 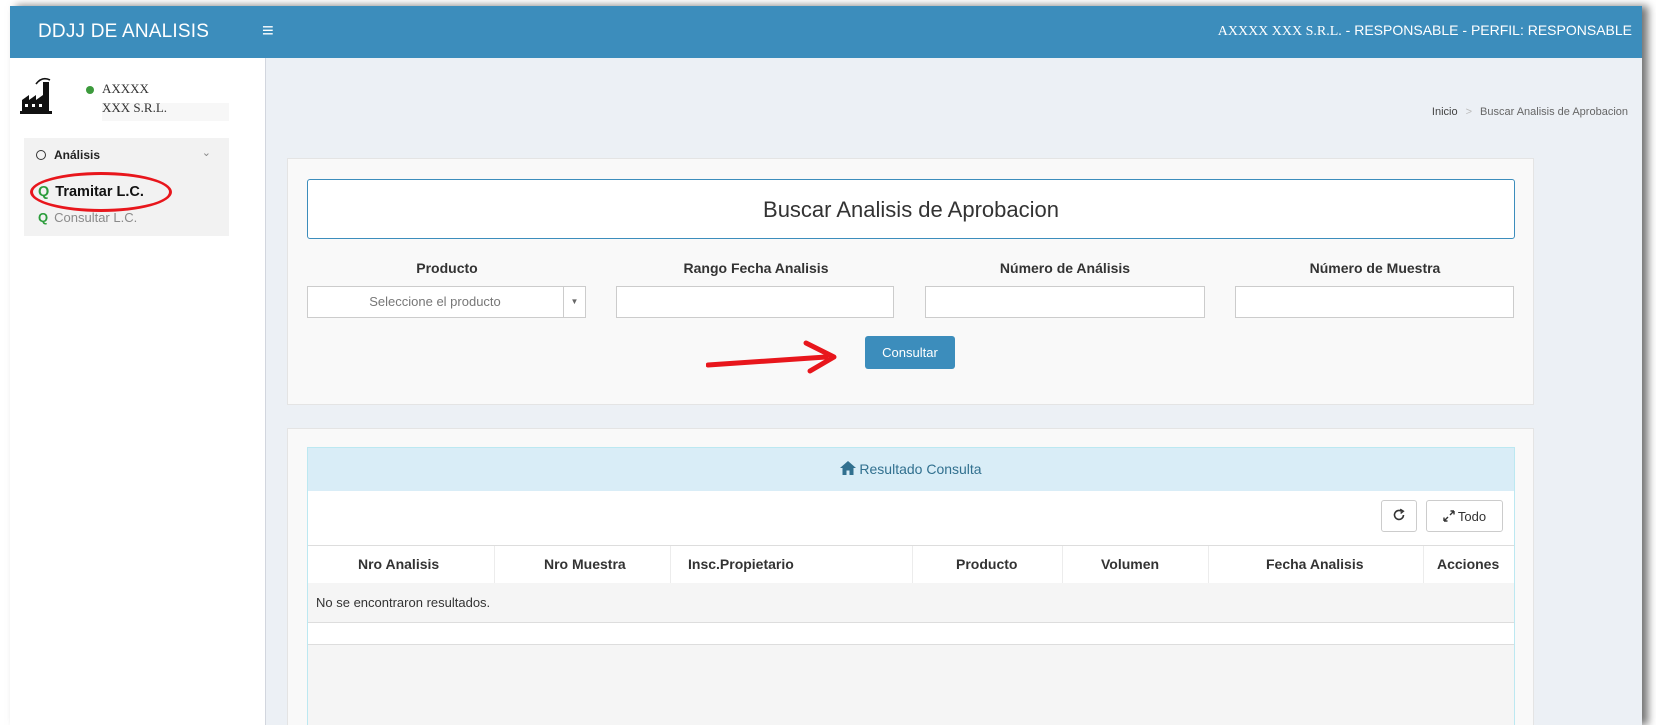 I want to click on sidebar-item-consultar: Q Consultar L.C., so click(x=87, y=217).